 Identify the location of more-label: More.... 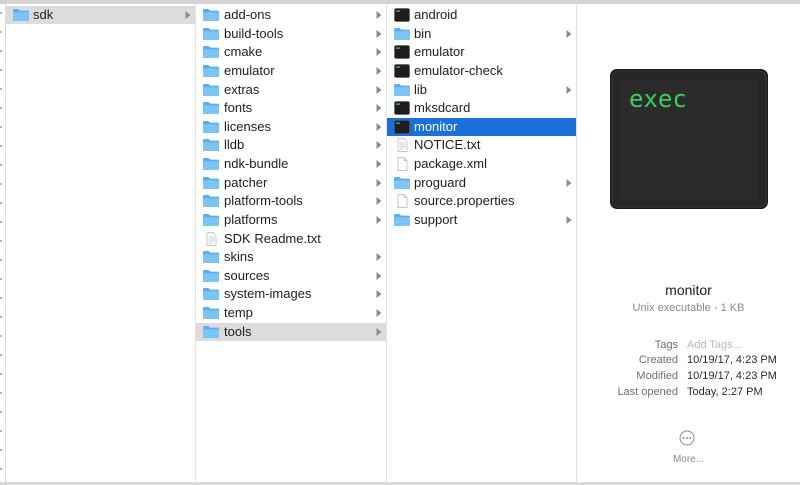
(688, 459).